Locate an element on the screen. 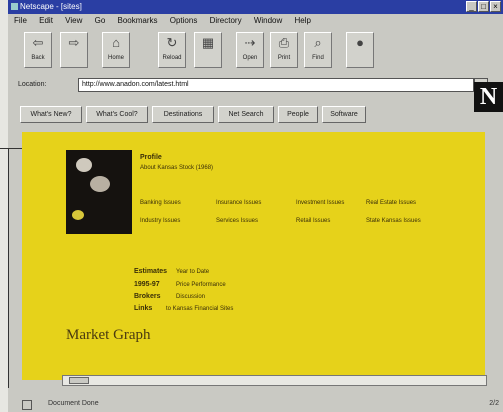 The width and height of the screenshot is (503, 412). home-icon: ⌂ is located at coordinates (116, 42).